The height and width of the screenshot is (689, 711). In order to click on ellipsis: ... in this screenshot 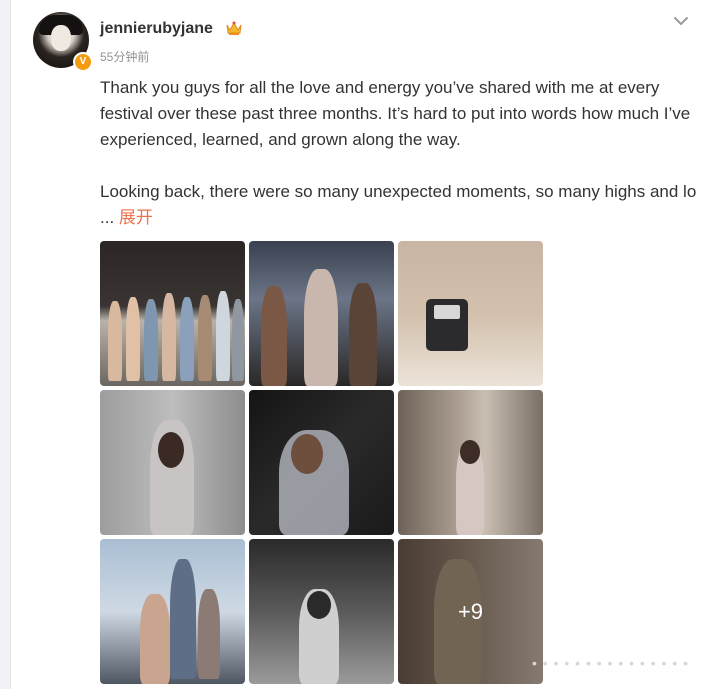, I will do `click(107, 217)`.